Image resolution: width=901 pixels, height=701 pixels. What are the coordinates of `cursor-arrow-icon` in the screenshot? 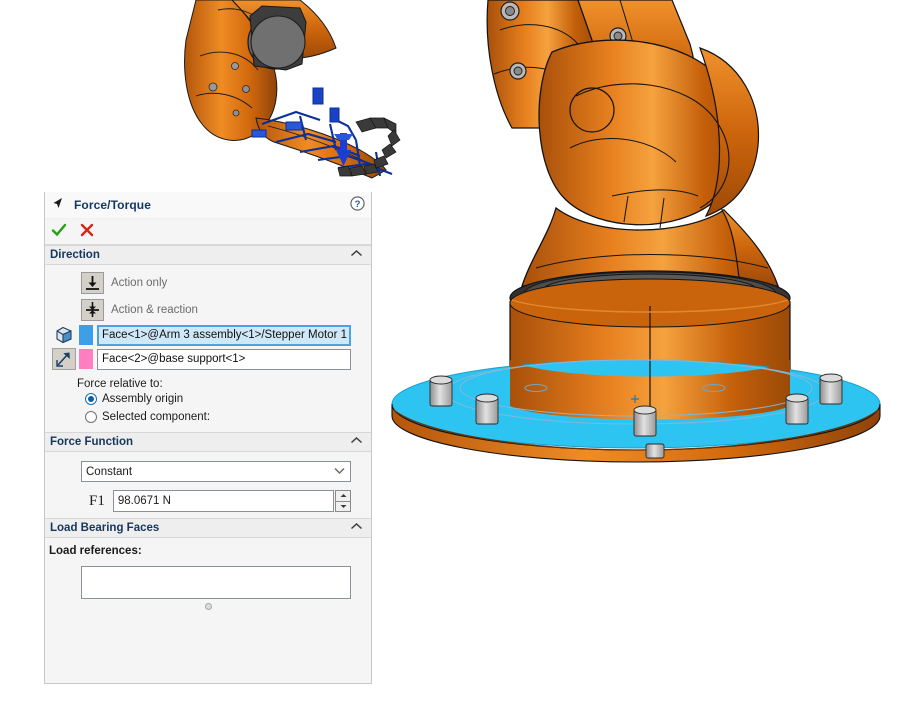 It's located at (58, 205).